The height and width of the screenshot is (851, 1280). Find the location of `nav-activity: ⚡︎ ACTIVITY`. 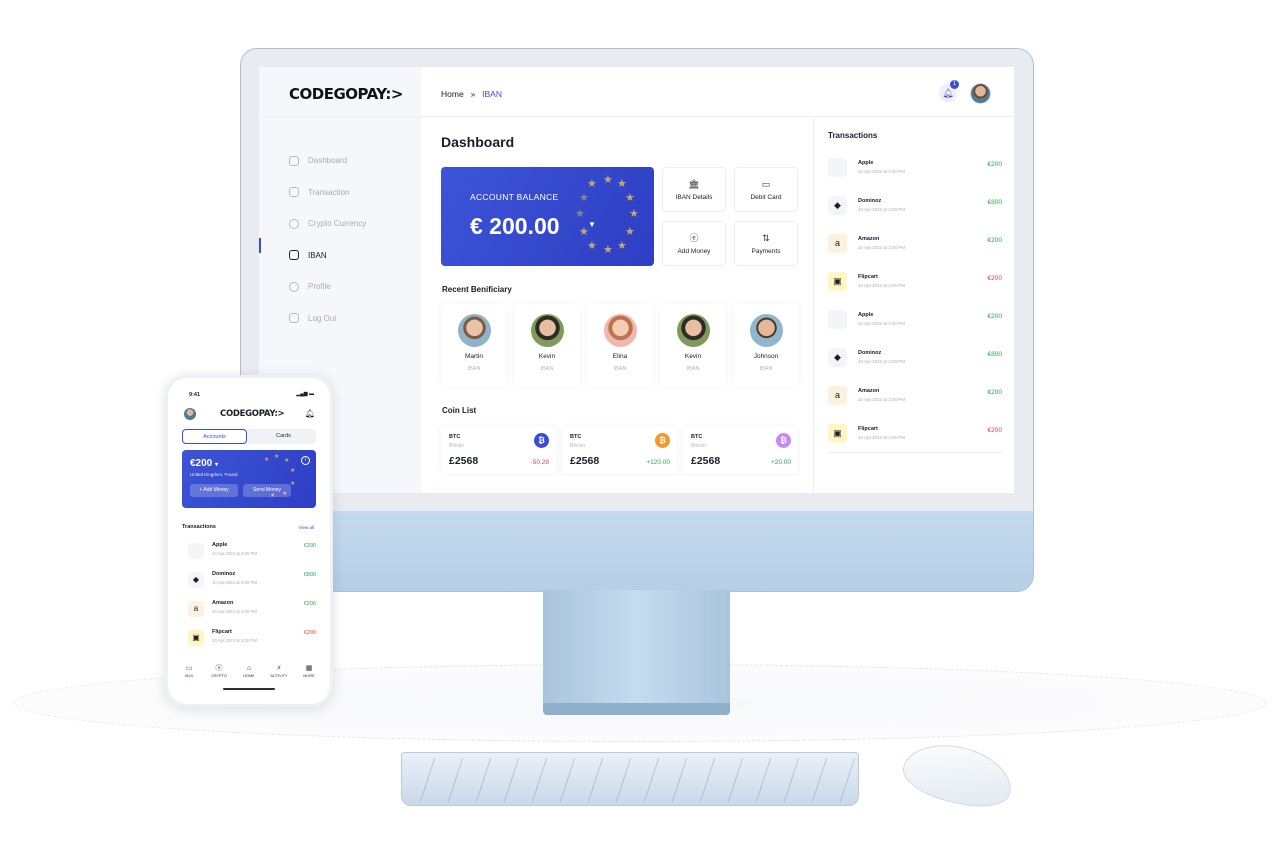

nav-activity: ⚡︎ ACTIVITY is located at coordinates (279, 671).